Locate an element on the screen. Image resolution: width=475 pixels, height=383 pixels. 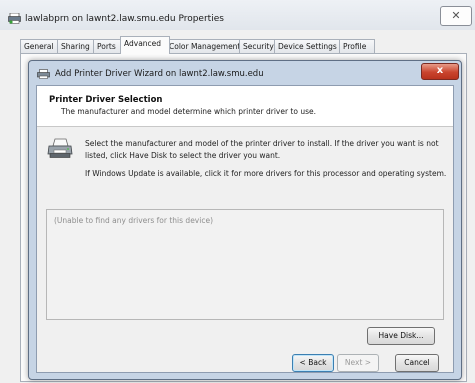
close-icon: ✕ is located at coordinates (456, 15).